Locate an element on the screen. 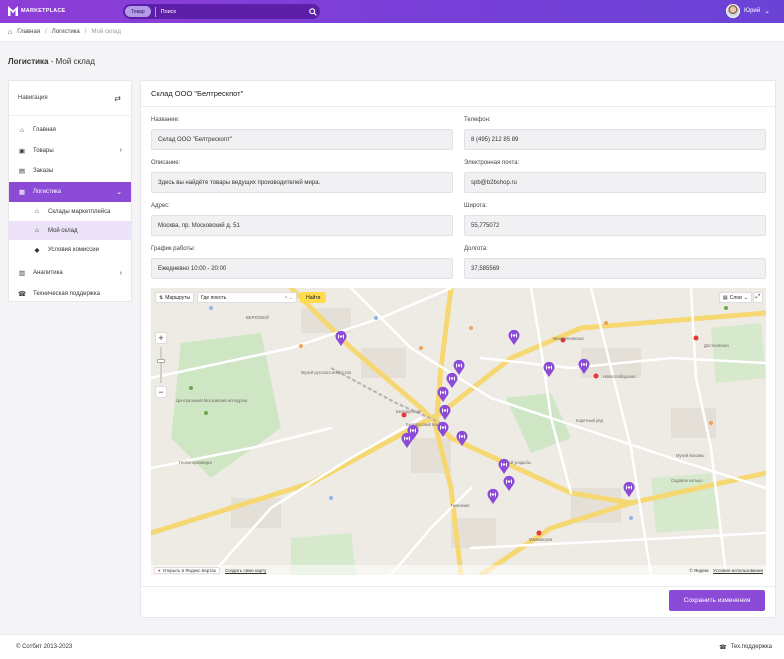 This screenshot has width=784, height=659. orders-icon: ▤ is located at coordinates (22, 172).